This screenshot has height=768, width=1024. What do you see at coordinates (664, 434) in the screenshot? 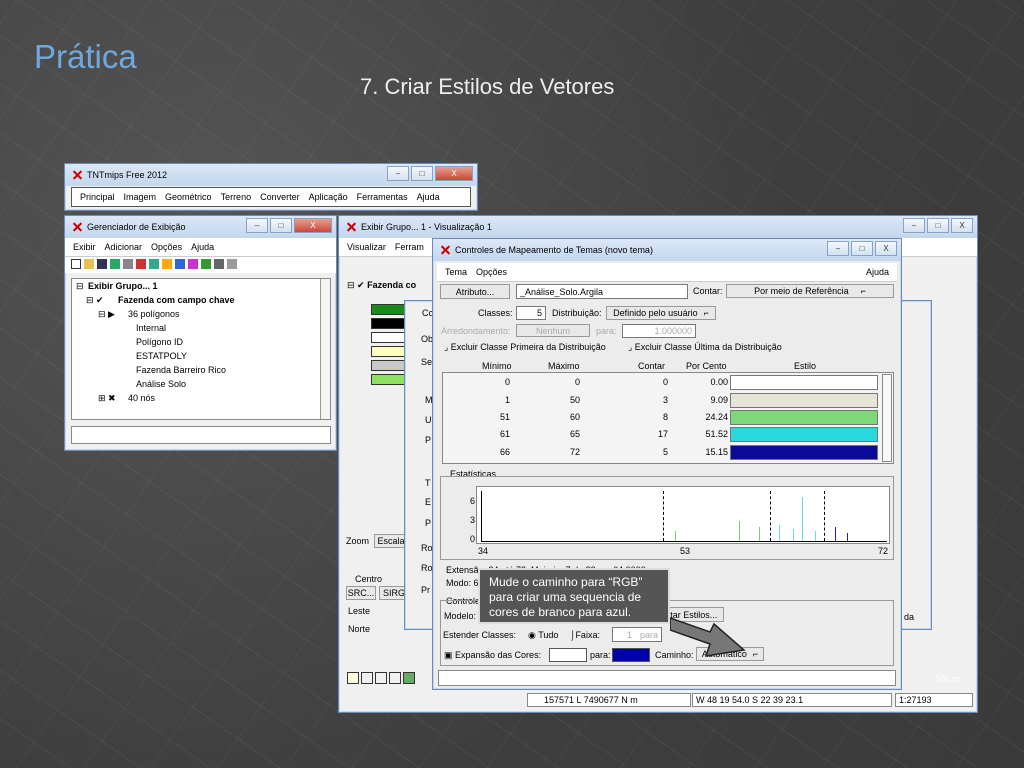
I see `table-row: 61 65 17 51.52` at bounding box center [664, 434].